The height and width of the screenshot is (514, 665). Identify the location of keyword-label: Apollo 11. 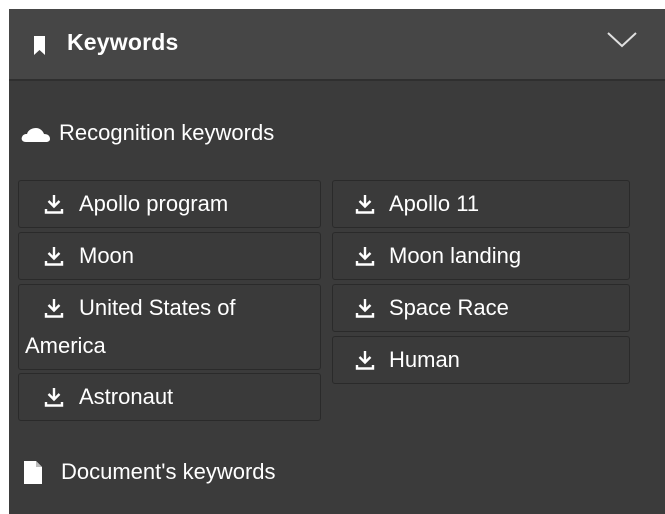
(434, 203).